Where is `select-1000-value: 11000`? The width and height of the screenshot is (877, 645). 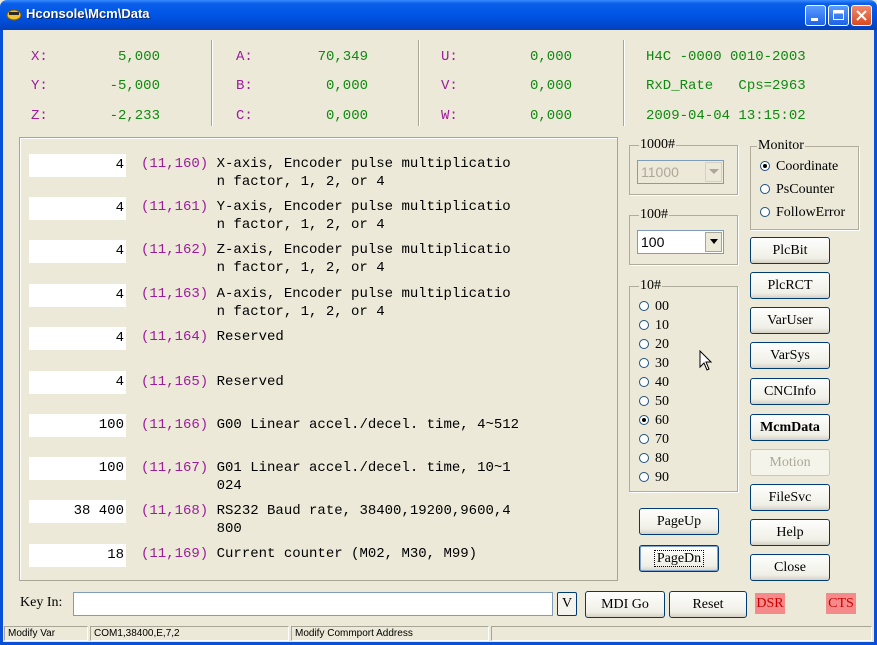
select-1000-value: 11000 is located at coordinates (660, 172).